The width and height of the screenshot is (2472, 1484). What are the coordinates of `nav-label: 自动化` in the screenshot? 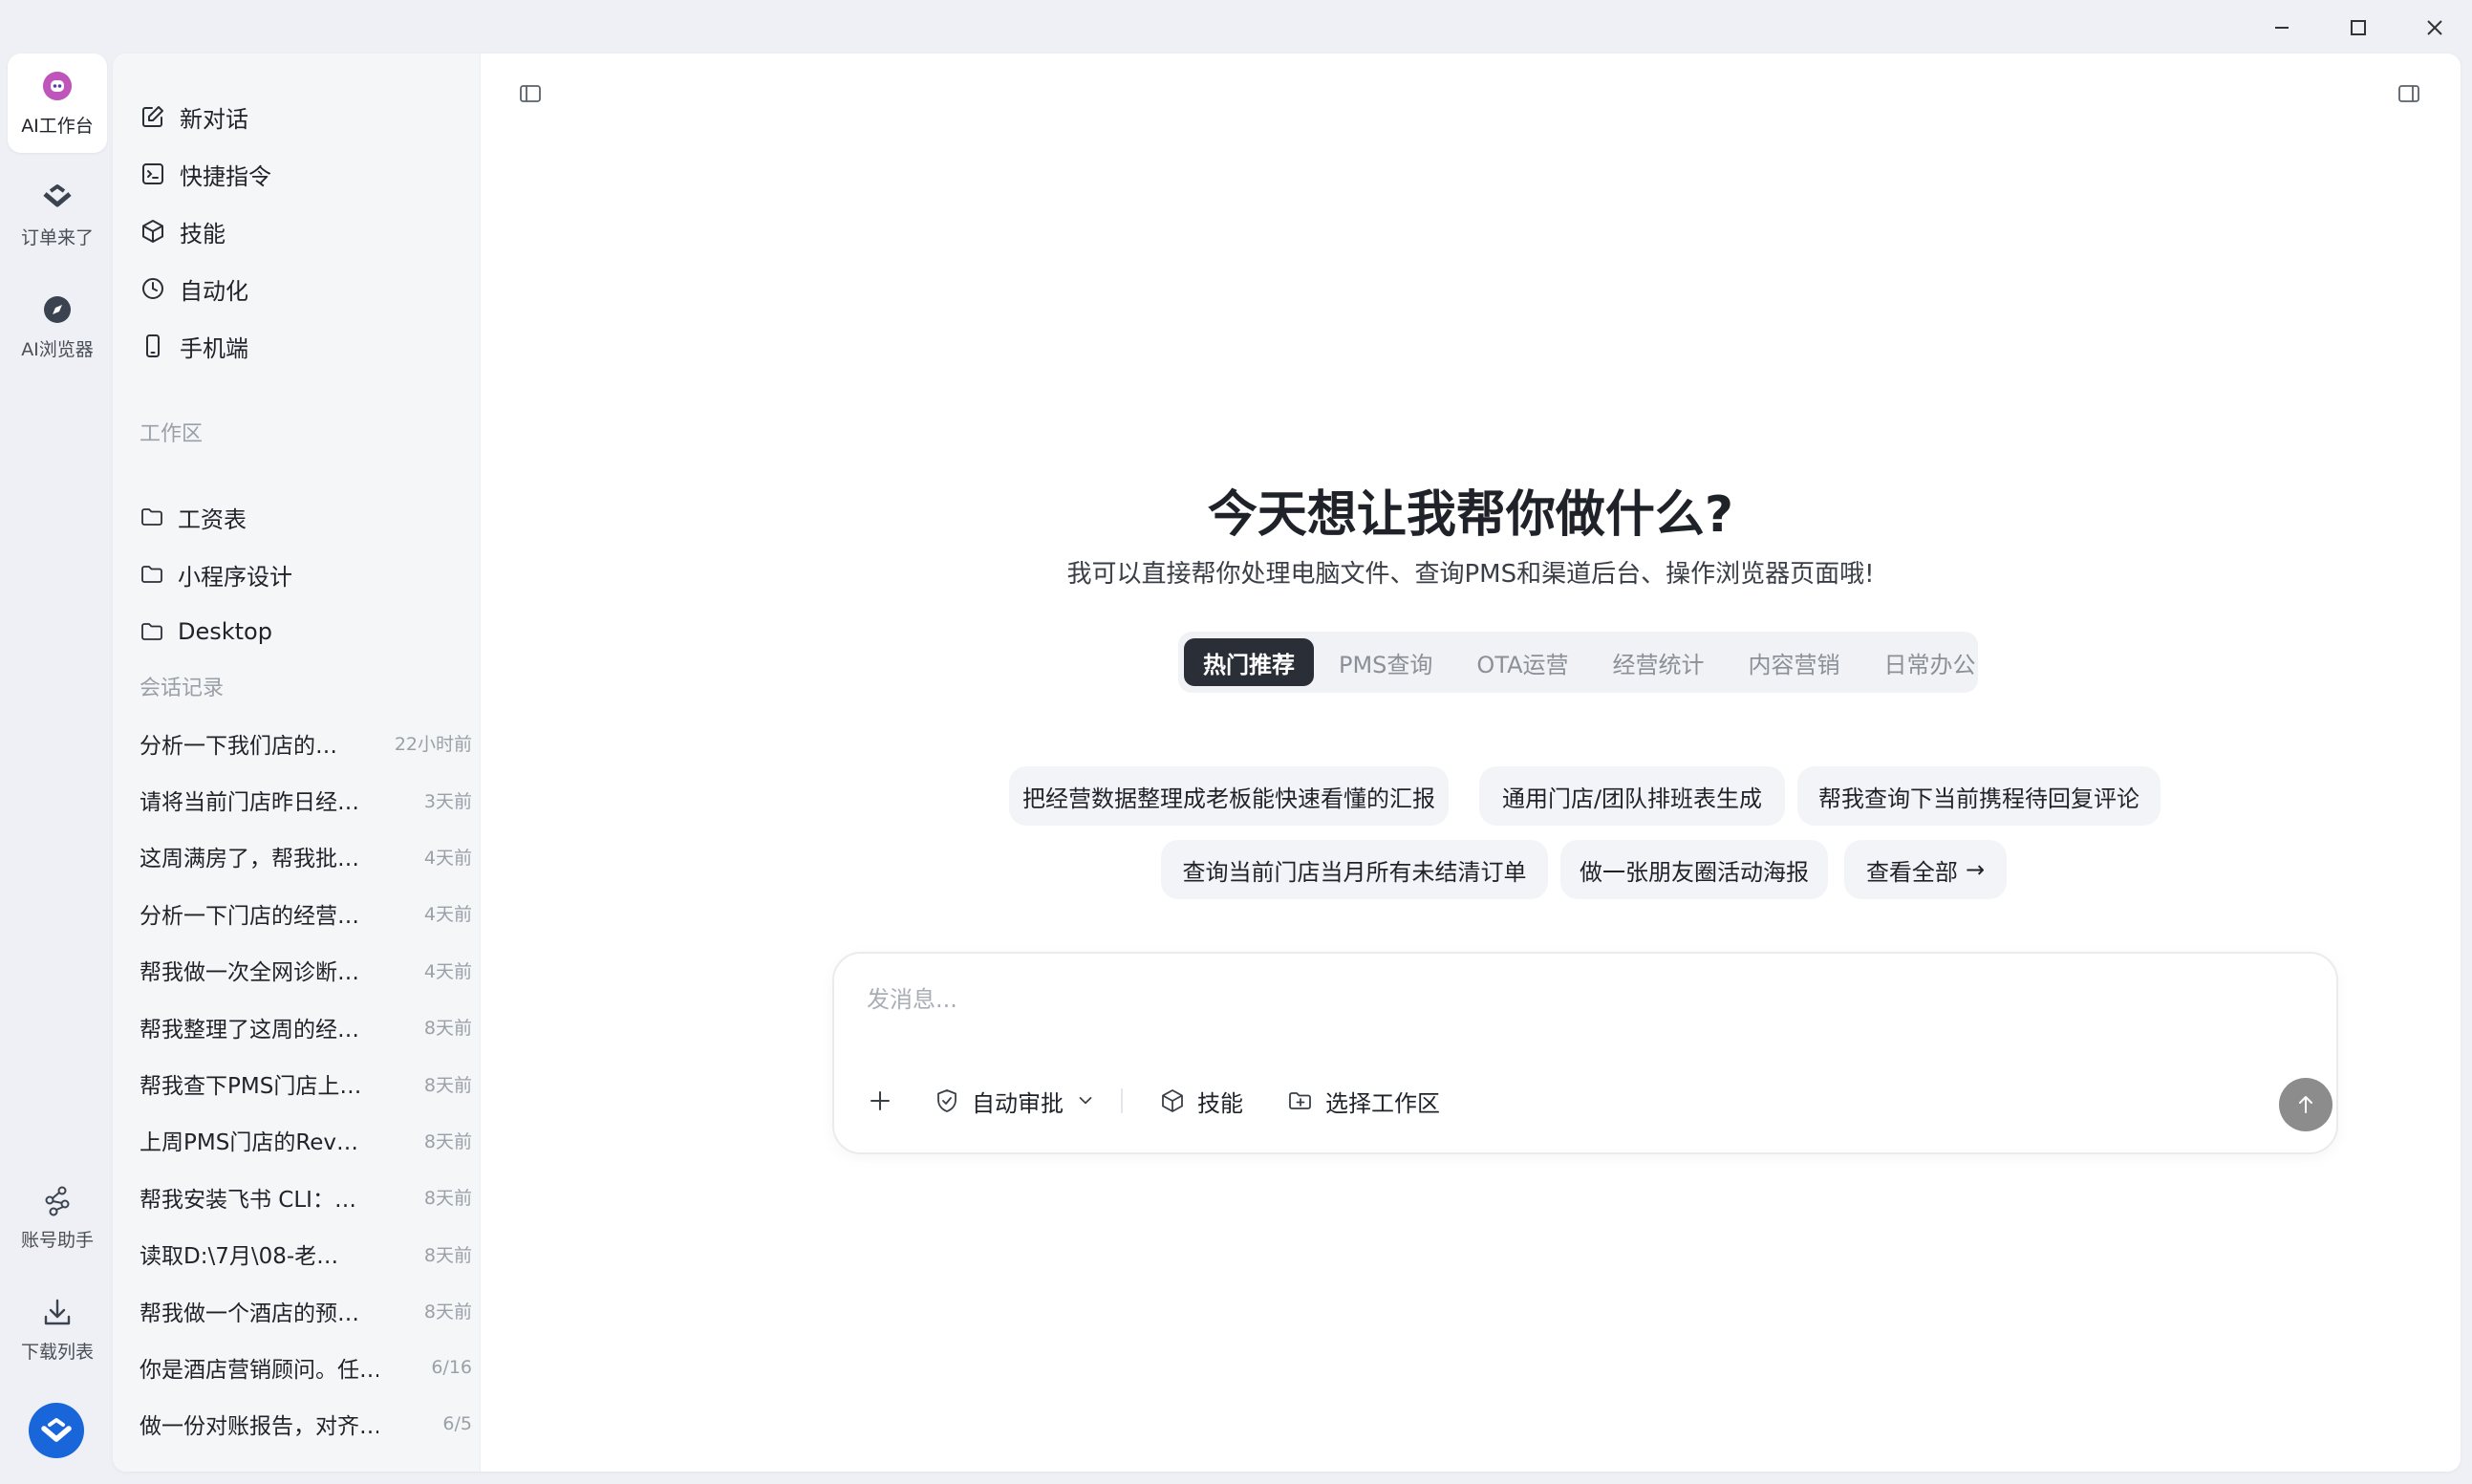 It's located at (214, 291).